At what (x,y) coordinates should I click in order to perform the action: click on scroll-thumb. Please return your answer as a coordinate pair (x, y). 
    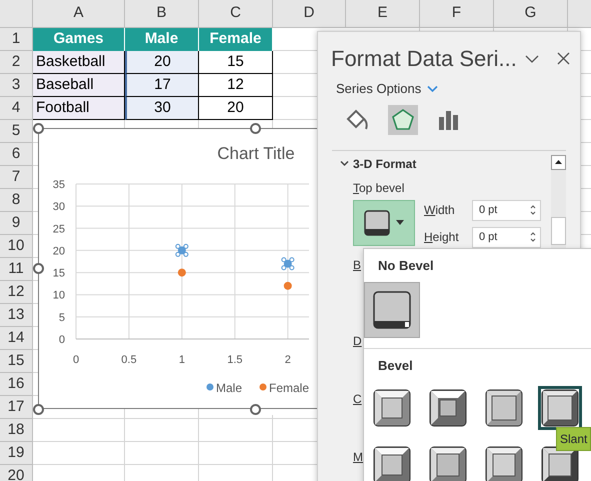
    Looking at the image, I should click on (558, 230).